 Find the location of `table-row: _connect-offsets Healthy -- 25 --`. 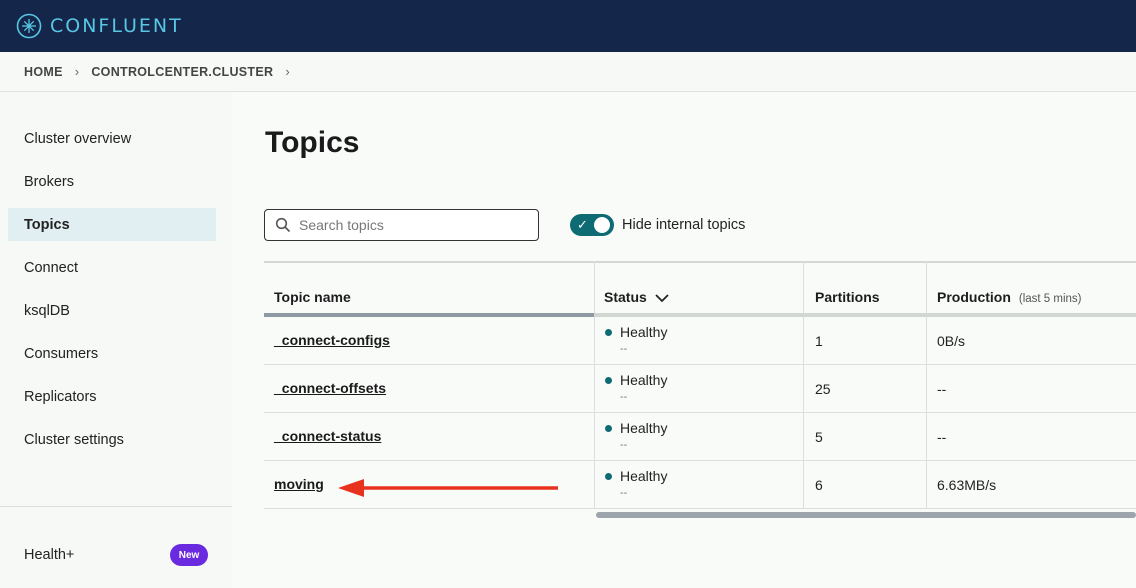

table-row: _connect-offsets Healthy -- 25 -- is located at coordinates (700, 389).